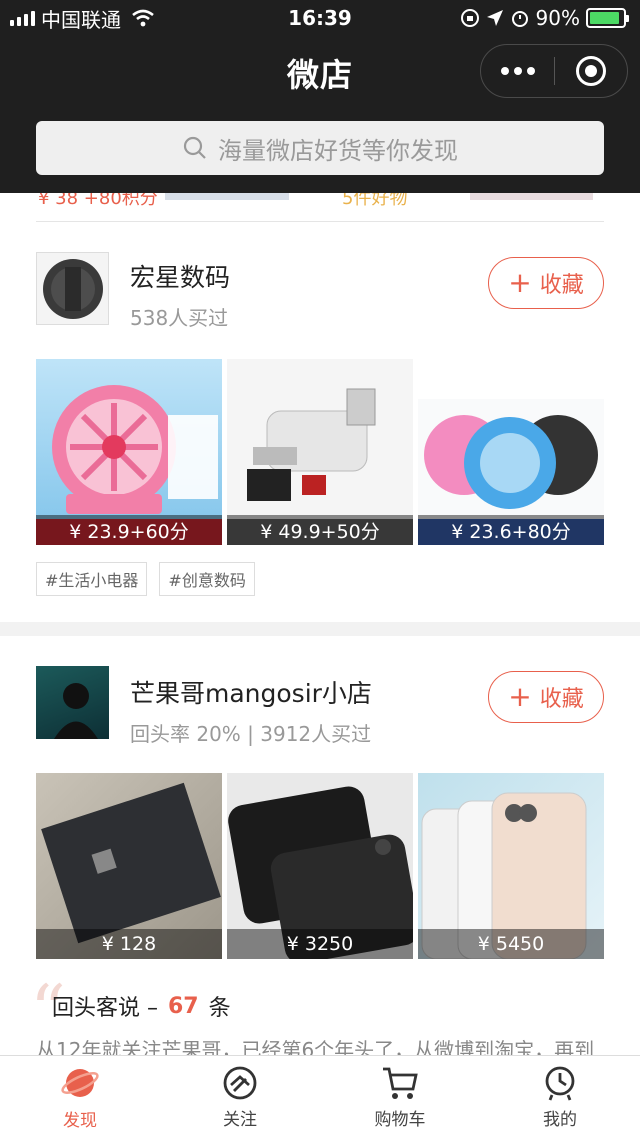 The height and width of the screenshot is (1138, 640). I want to click on product-price: ¥ 23.9+60分, so click(129, 530).